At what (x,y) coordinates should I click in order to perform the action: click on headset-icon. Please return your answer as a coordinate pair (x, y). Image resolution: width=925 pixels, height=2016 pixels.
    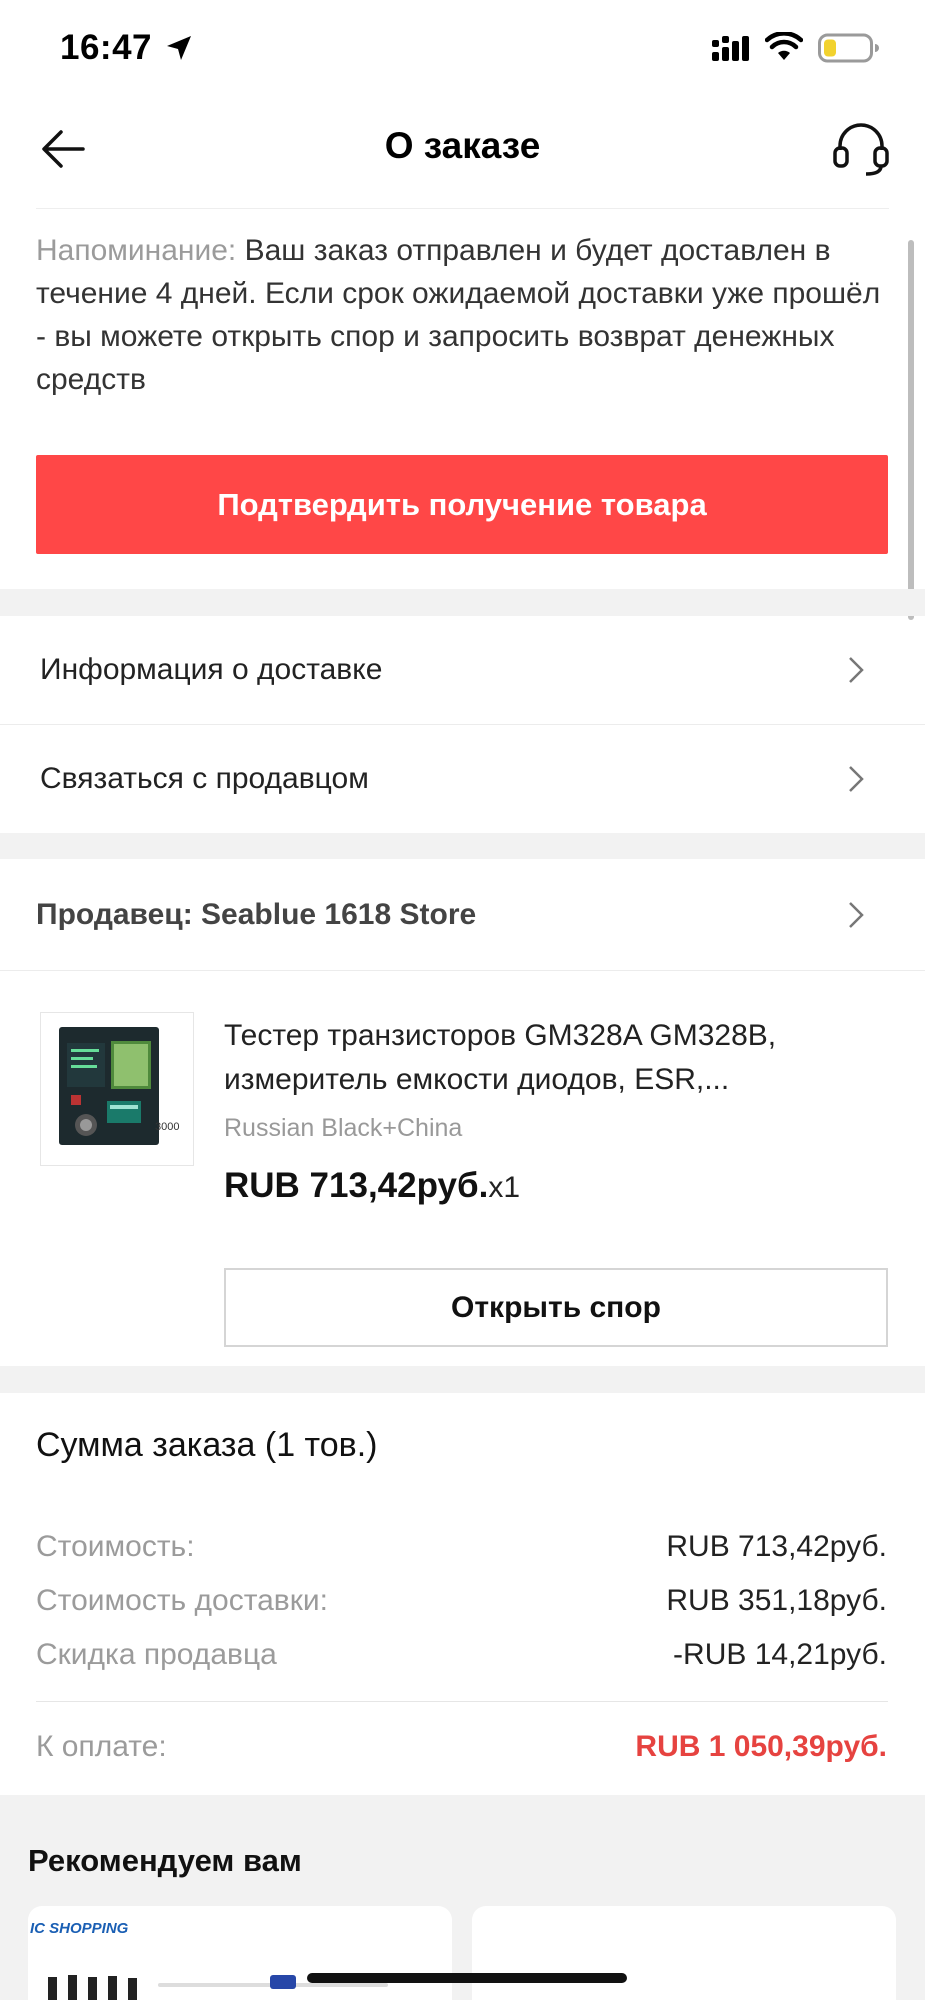
    Looking at the image, I should click on (861, 149).